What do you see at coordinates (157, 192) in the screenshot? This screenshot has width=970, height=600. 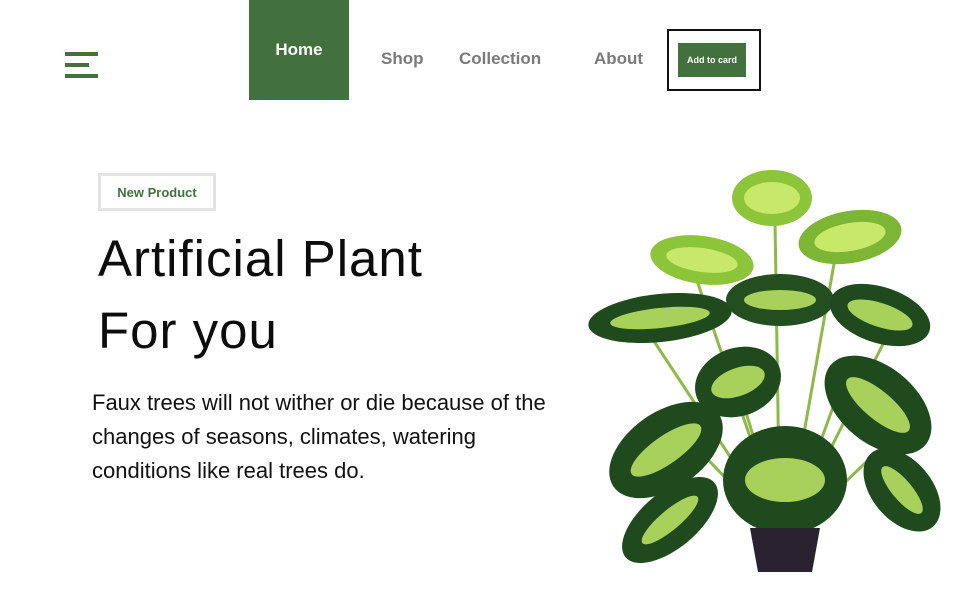 I see `new-product-badge: New Product` at bounding box center [157, 192].